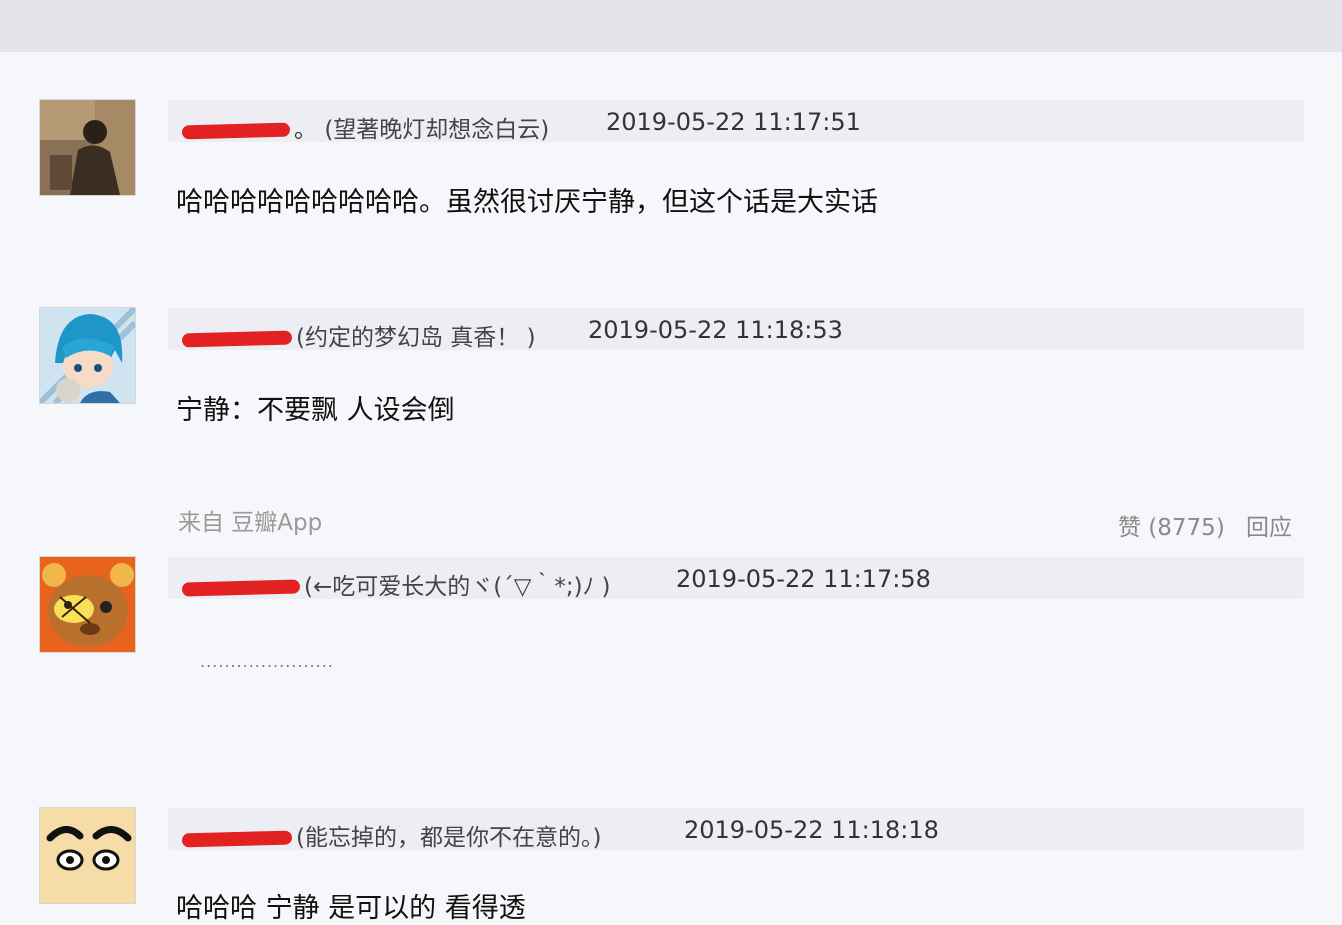 The image size is (1342, 925). Describe the element at coordinates (457, 587) in the screenshot. I see `user-signature: (←吃可爱长大的ヾ(´▽｀*;)ﾉ )` at that location.